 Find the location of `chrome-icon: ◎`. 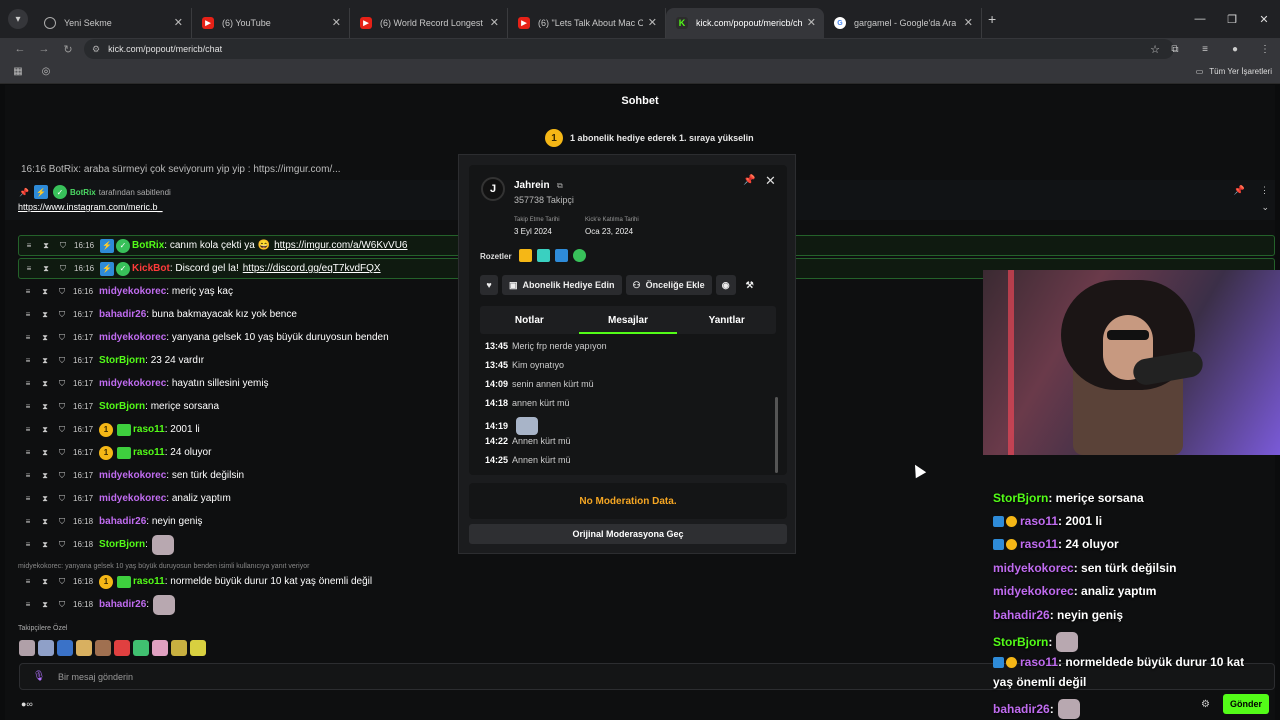

chrome-icon: ◎ is located at coordinates (46, 71).